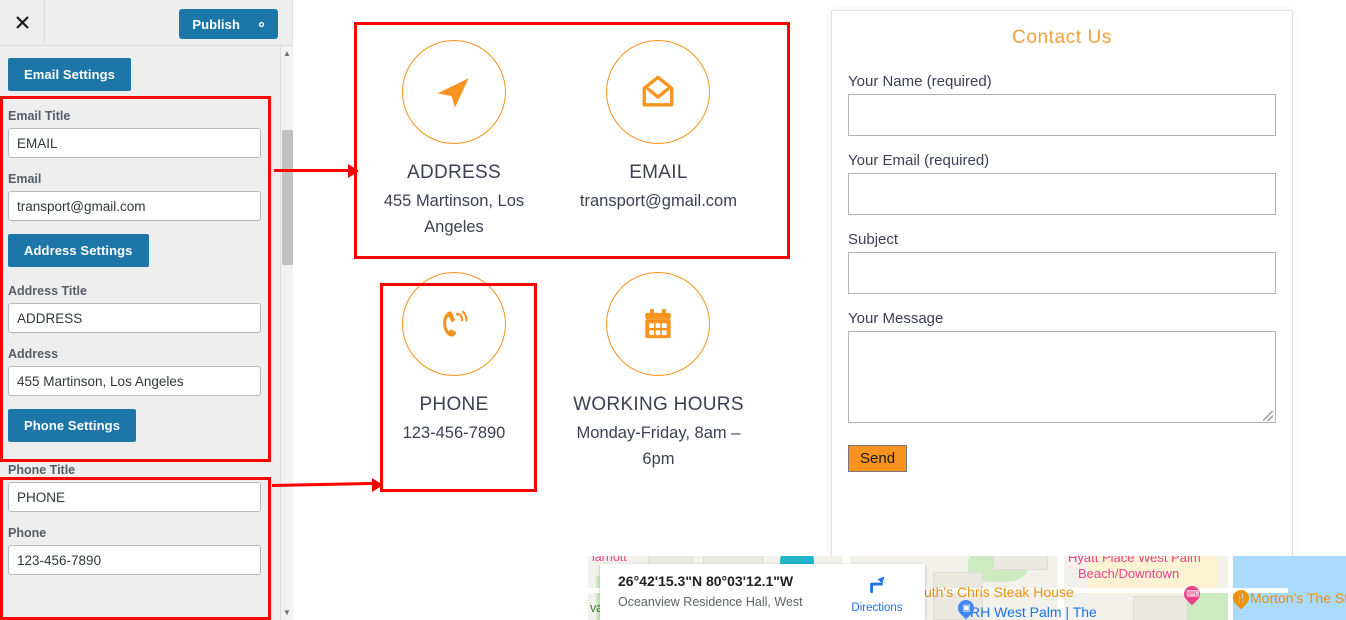 Image resolution: width=1346 pixels, height=620 pixels. I want to click on field-label-phone: Phone, so click(27, 533).